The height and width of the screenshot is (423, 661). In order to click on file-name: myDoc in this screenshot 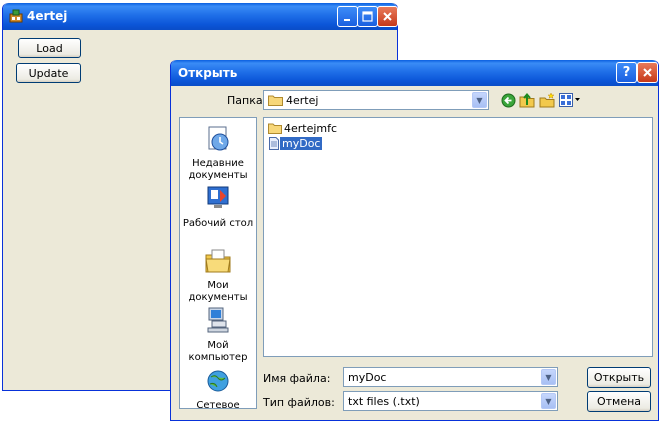, I will do `click(301, 143)`.